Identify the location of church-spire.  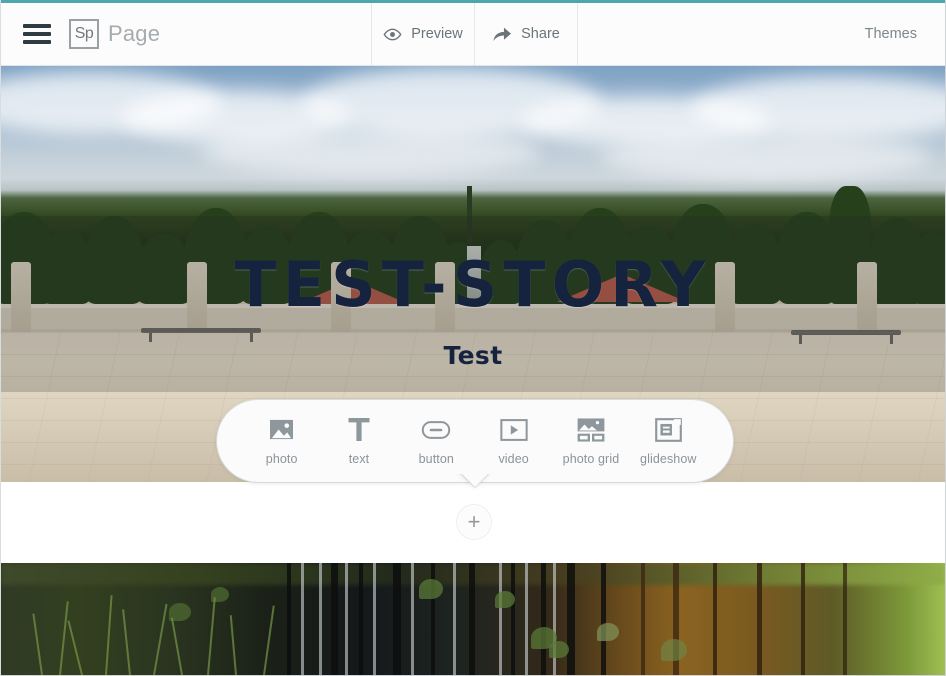
(469, 215).